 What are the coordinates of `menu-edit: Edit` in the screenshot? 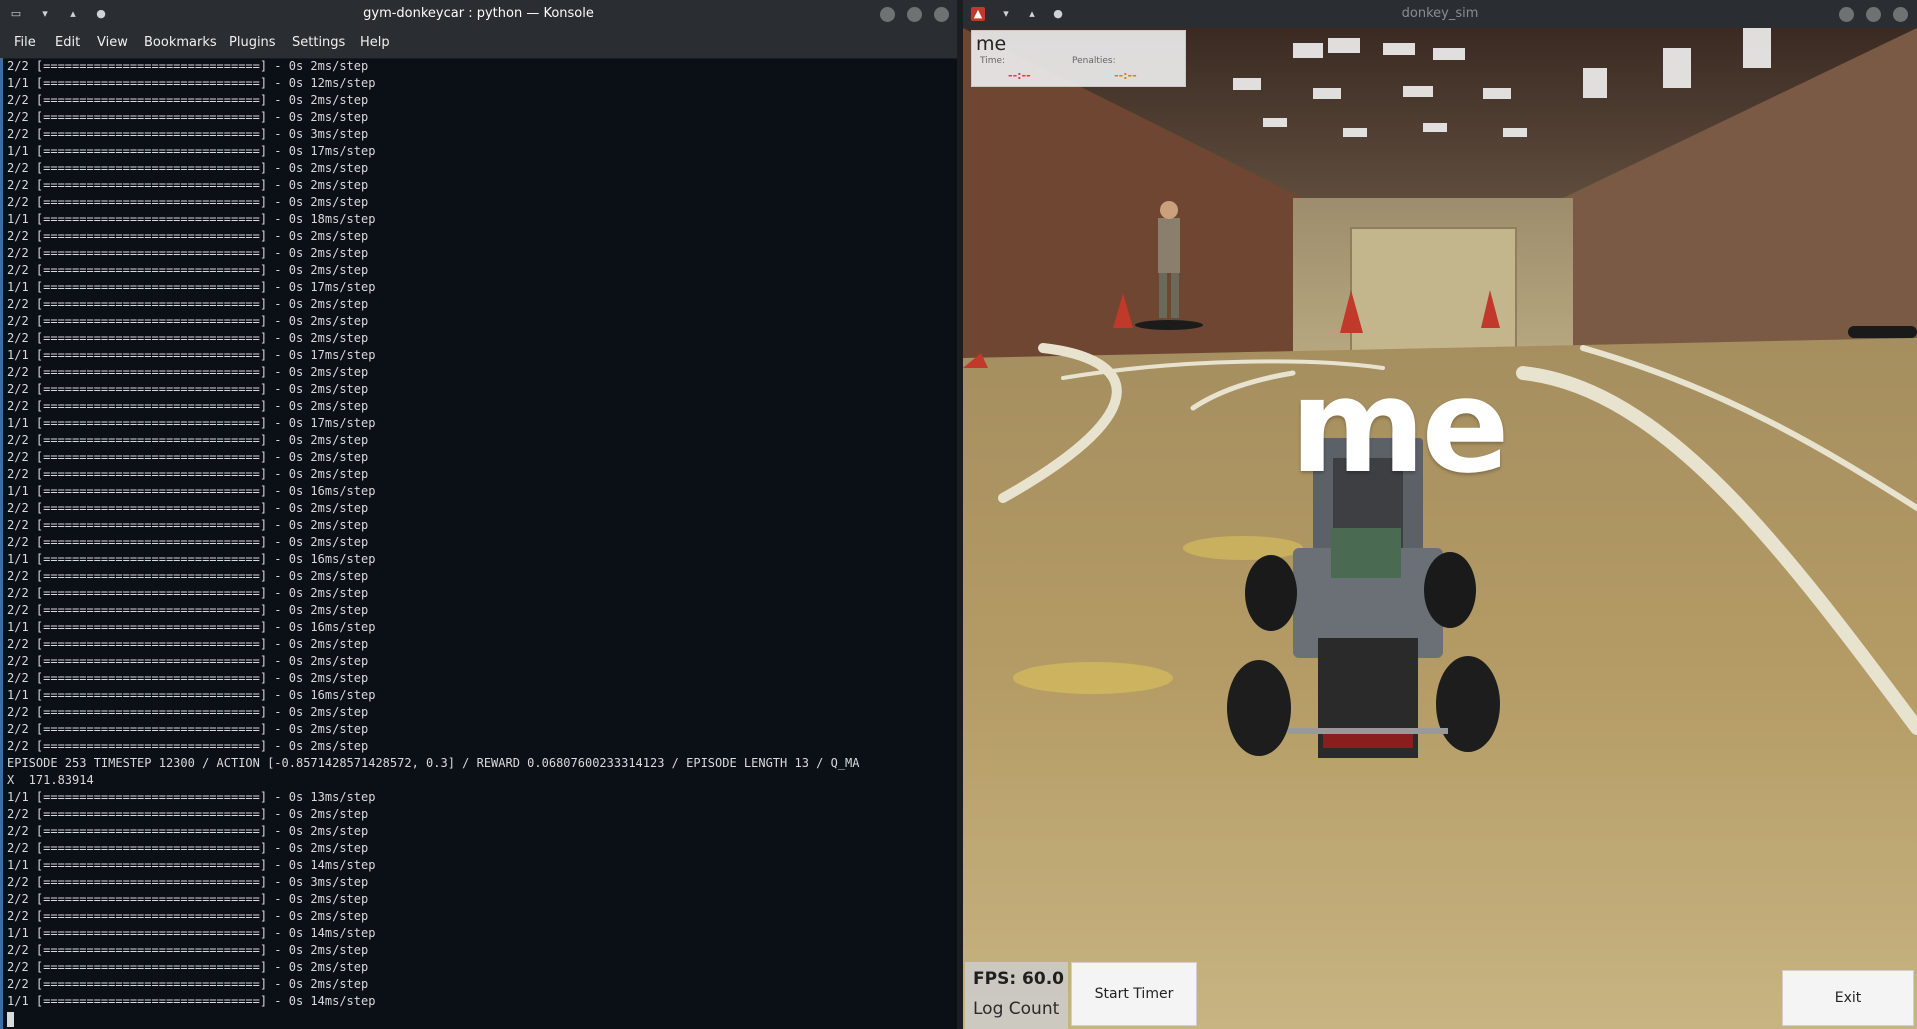 It's located at (67, 42).